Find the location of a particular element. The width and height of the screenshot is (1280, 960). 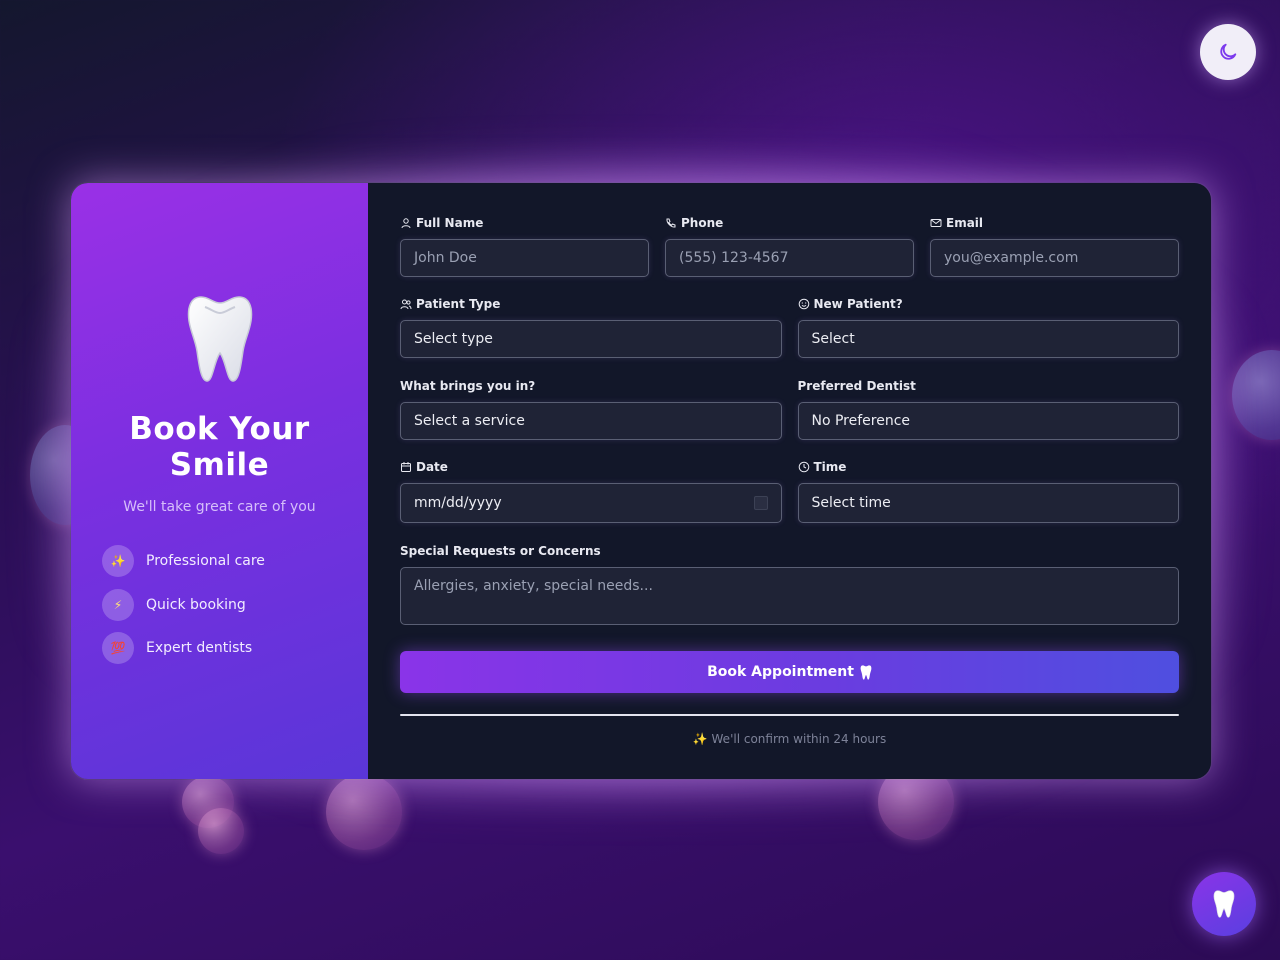

time-field: Time Select time is located at coordinates (988, 491).